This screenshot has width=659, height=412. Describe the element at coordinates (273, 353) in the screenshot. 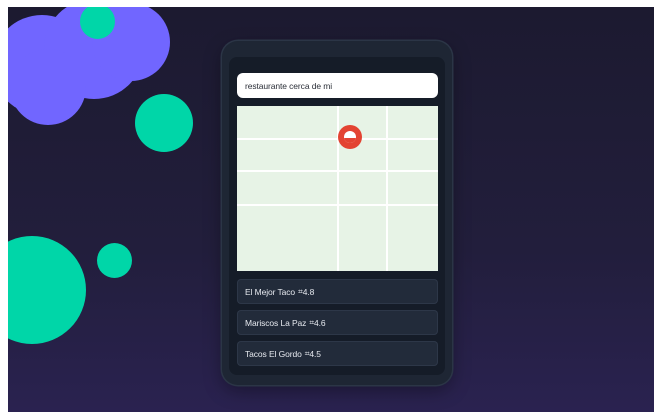

I see `result-name: Tacos El Gordo` at that location.